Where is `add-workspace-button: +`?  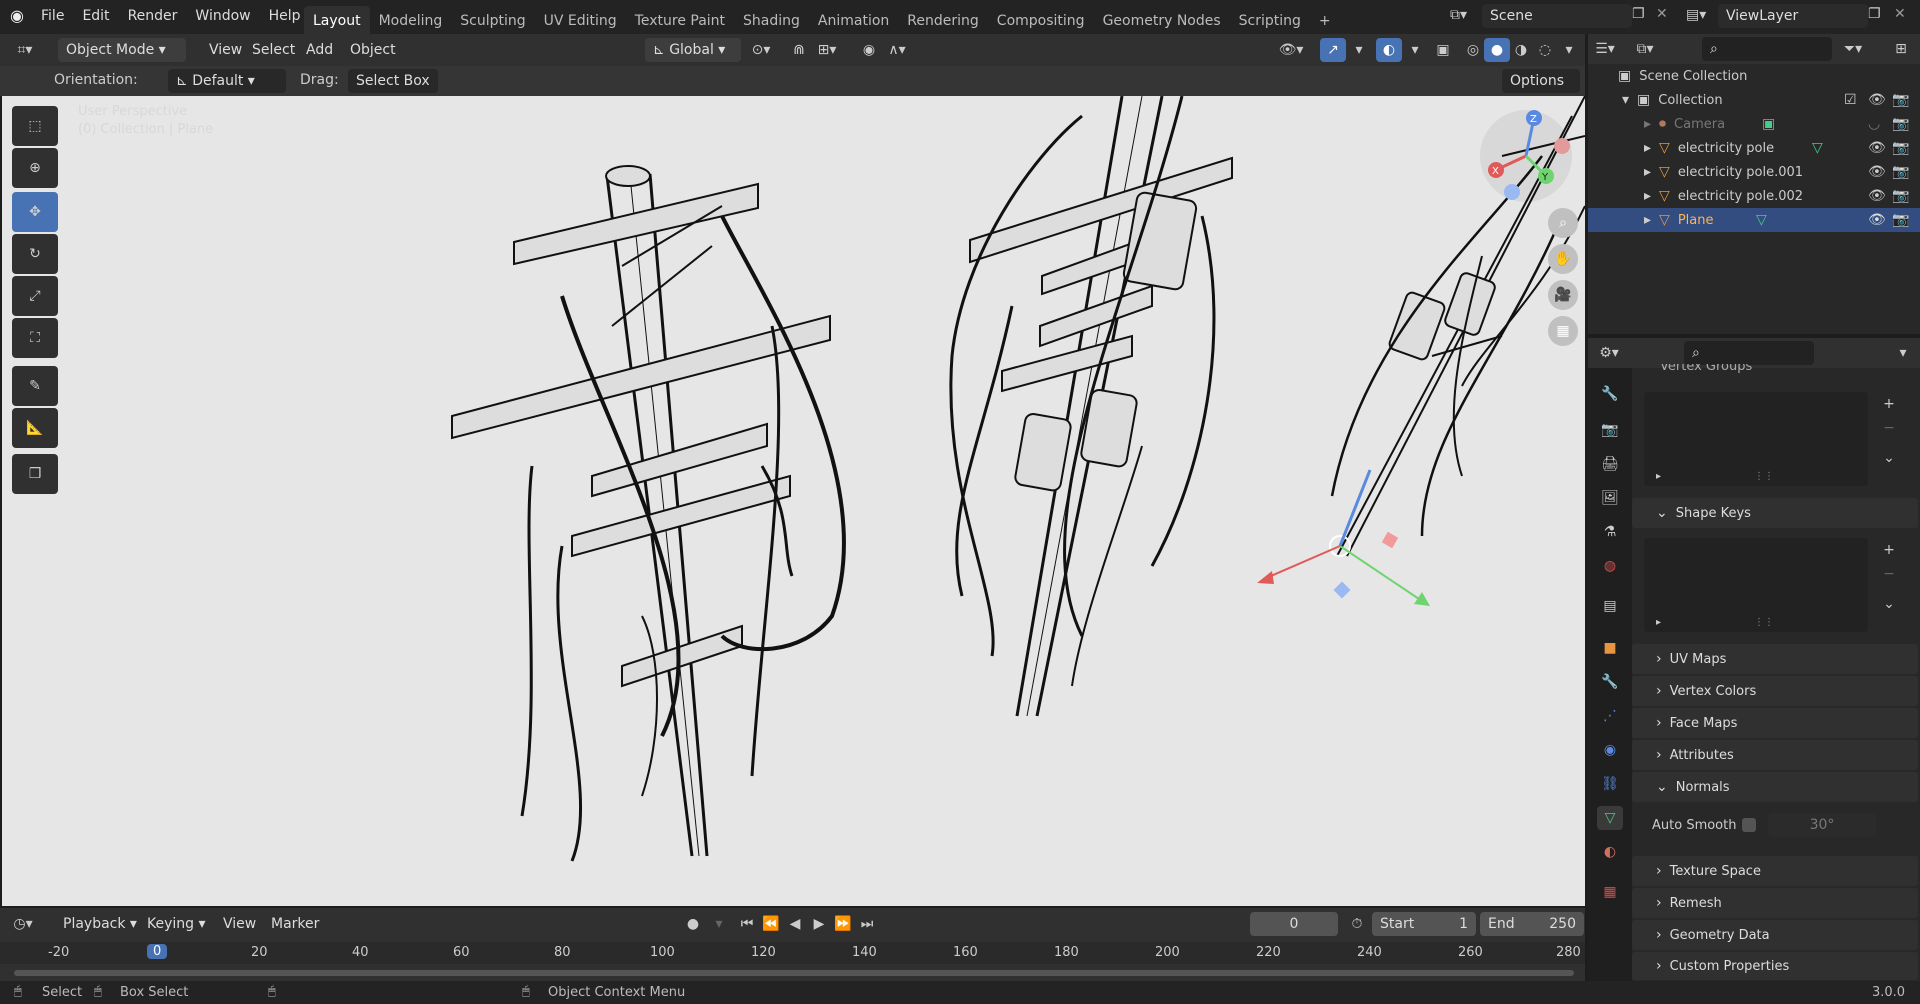 add-workspace-button: + is located at coordinates (1325, 20).